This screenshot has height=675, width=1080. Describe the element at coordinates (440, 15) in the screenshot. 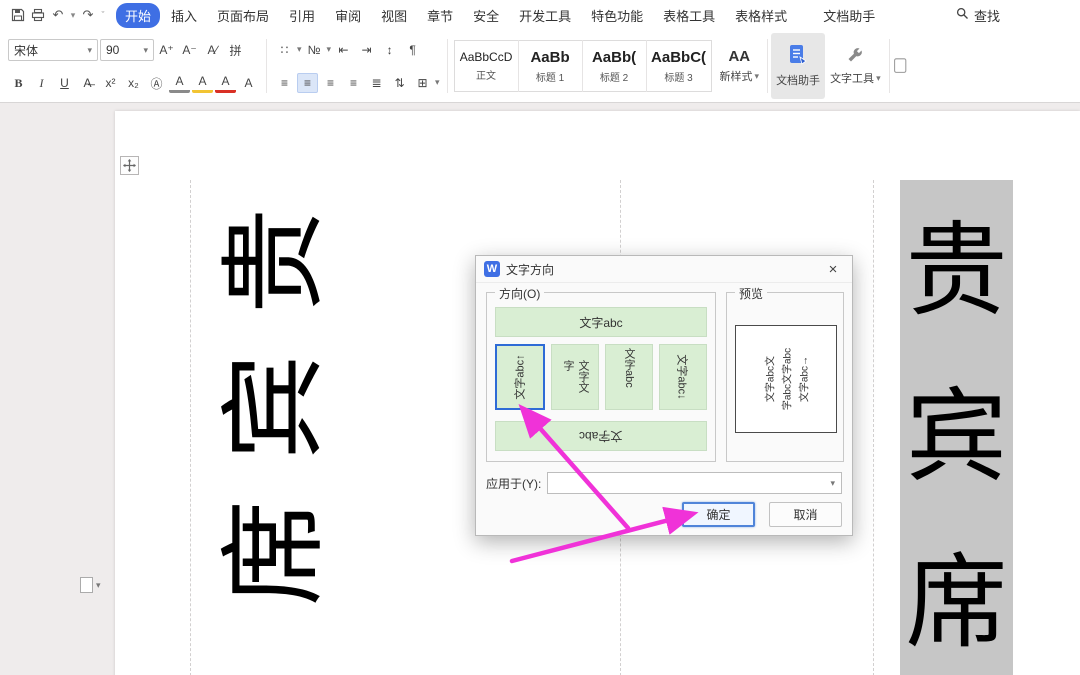

I see `tab-section: 章节` at that location.